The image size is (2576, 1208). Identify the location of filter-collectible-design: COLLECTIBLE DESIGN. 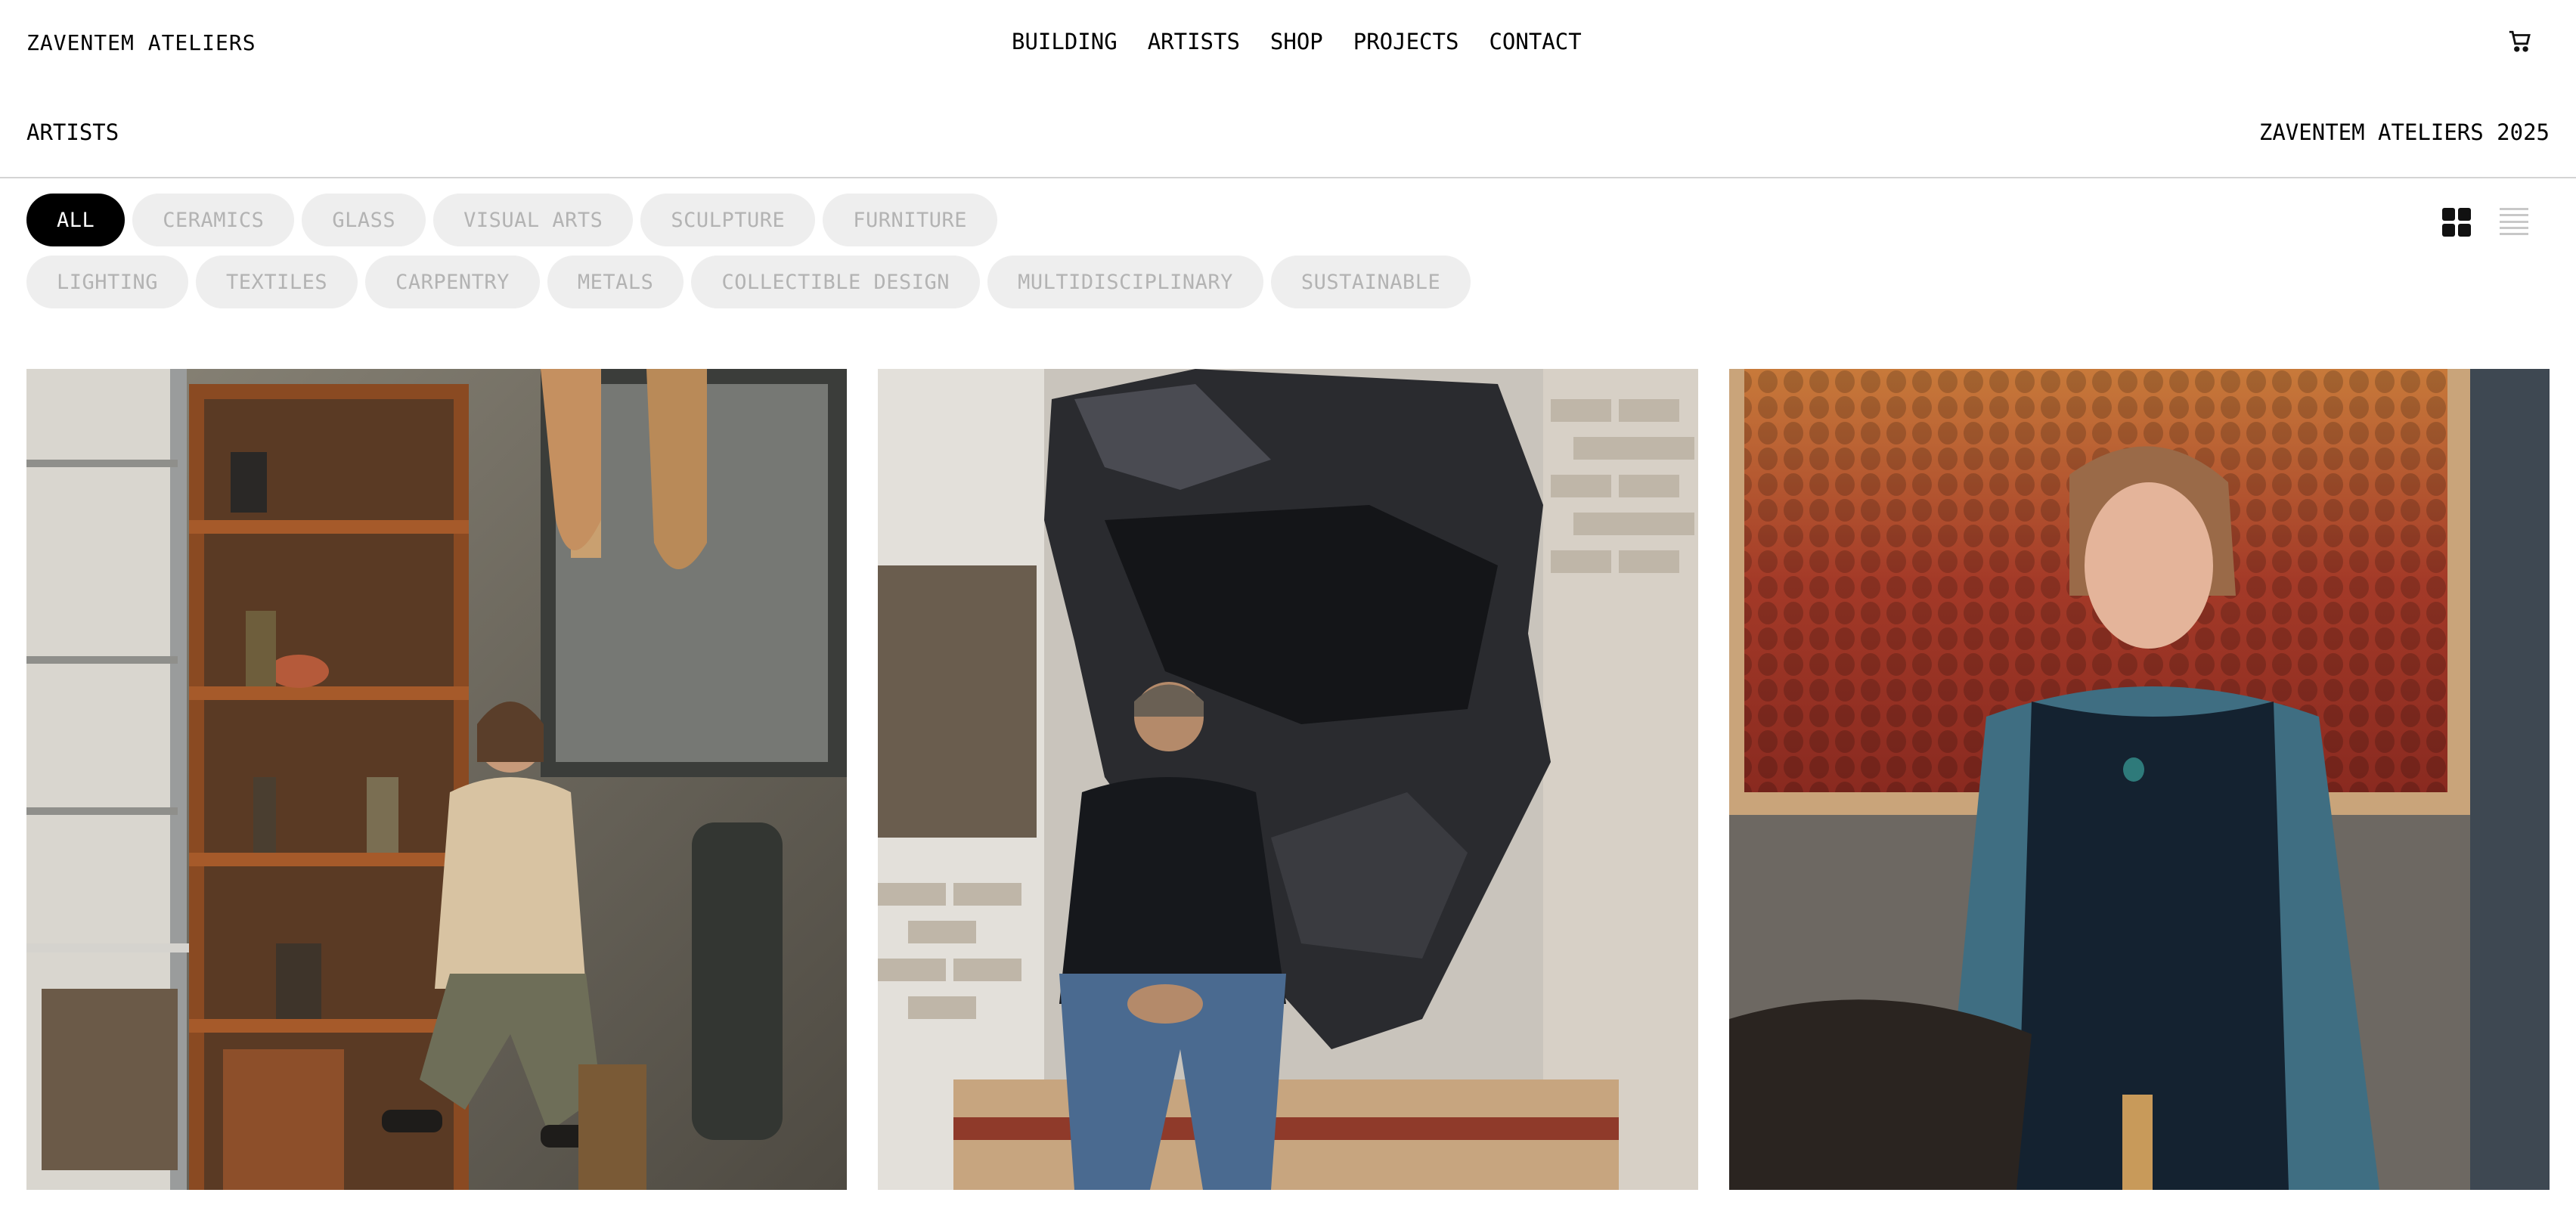
(836, 282).